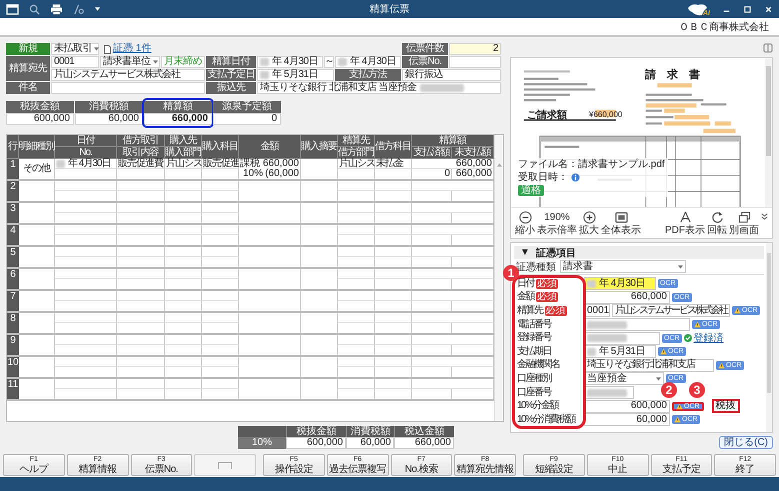 This screenshot has height=491, width=779. What do you see at coordinates (747, 9) in the screenshot?
I see `maximize-icon` at bounding box center [747, 9].